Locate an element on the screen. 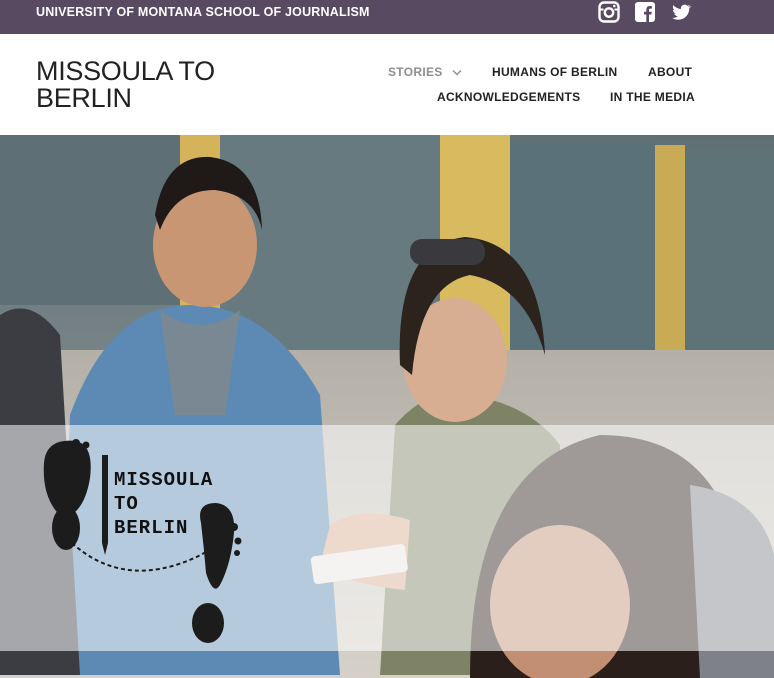  nav-item-stories: STORIES is located at coordinates (425, 72).